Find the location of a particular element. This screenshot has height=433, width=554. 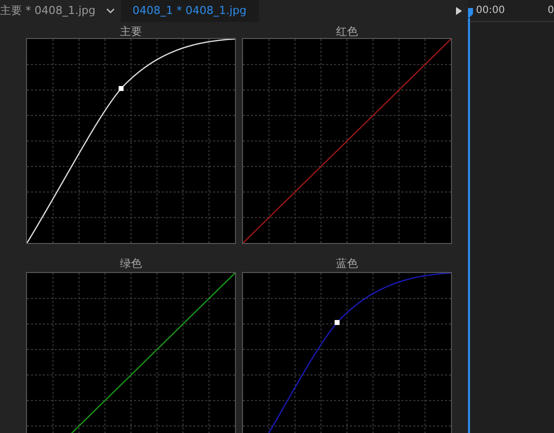

timecode: 0 is located at coordinates (551, 11).